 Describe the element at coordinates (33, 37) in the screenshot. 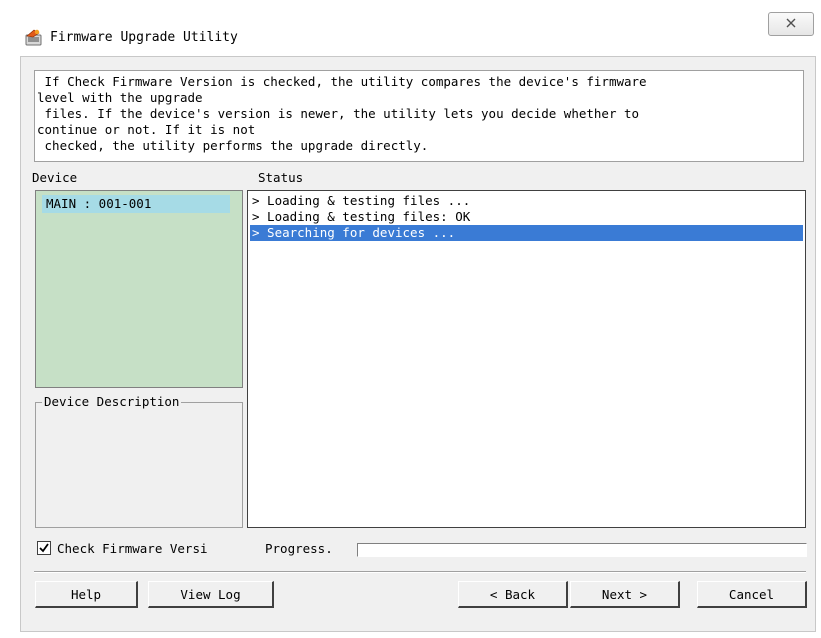

I see `firmware-app-icon` at that location.